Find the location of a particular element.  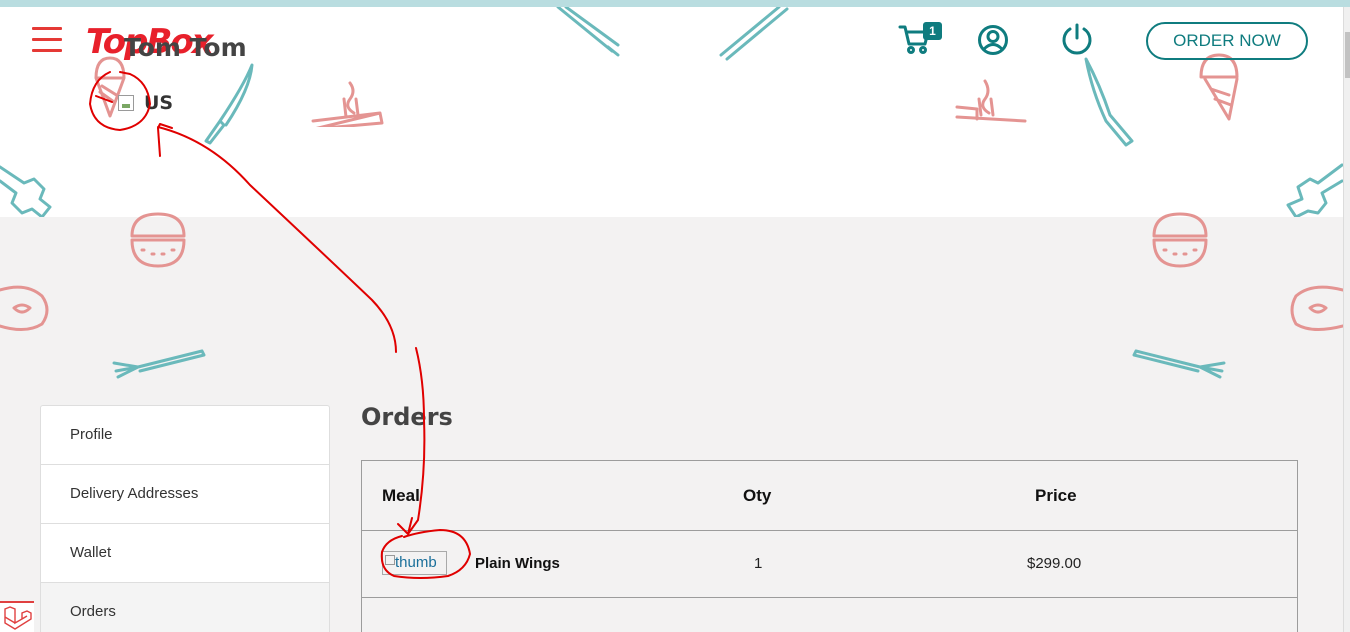

order-qty: 1 is located at coordinates (758, 563).